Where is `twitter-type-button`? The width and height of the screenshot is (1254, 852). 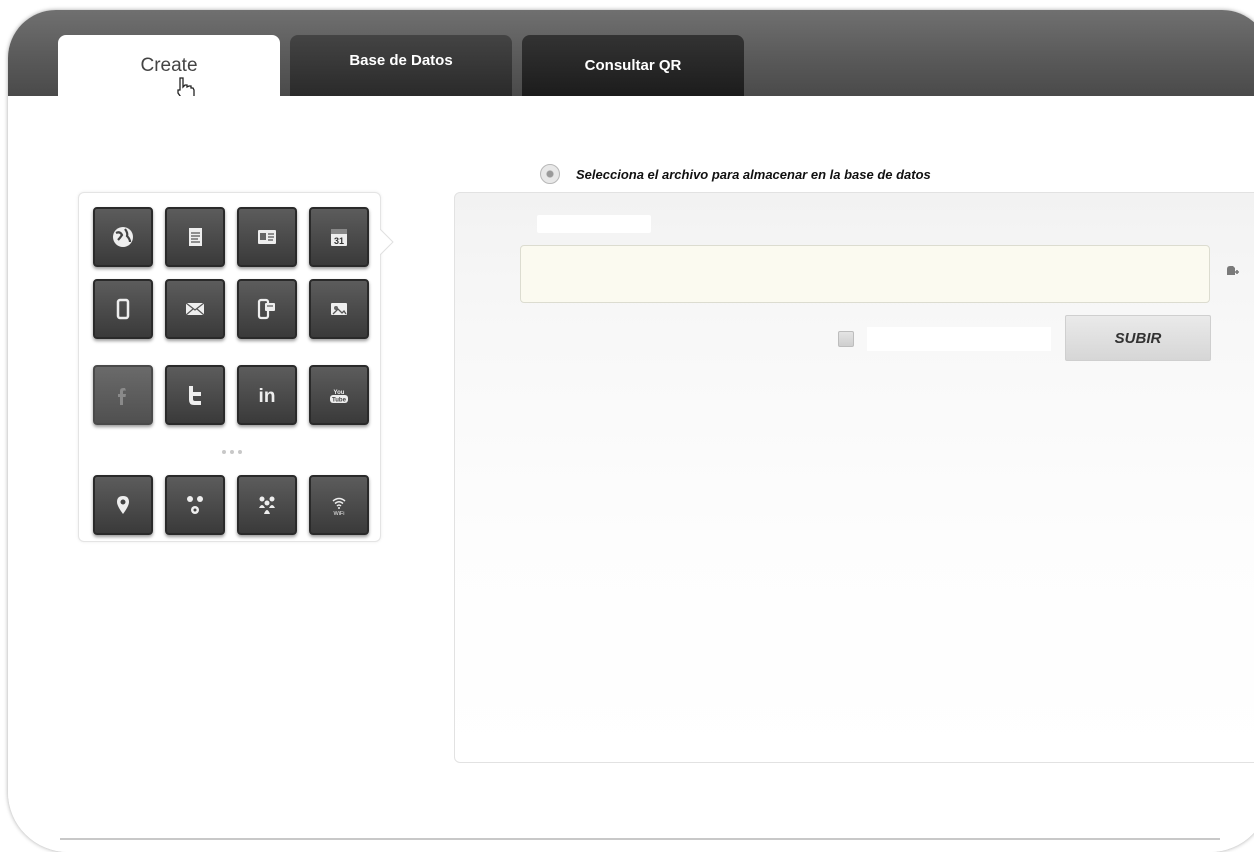 twitter-type-button is located at coordinates (195, 395).